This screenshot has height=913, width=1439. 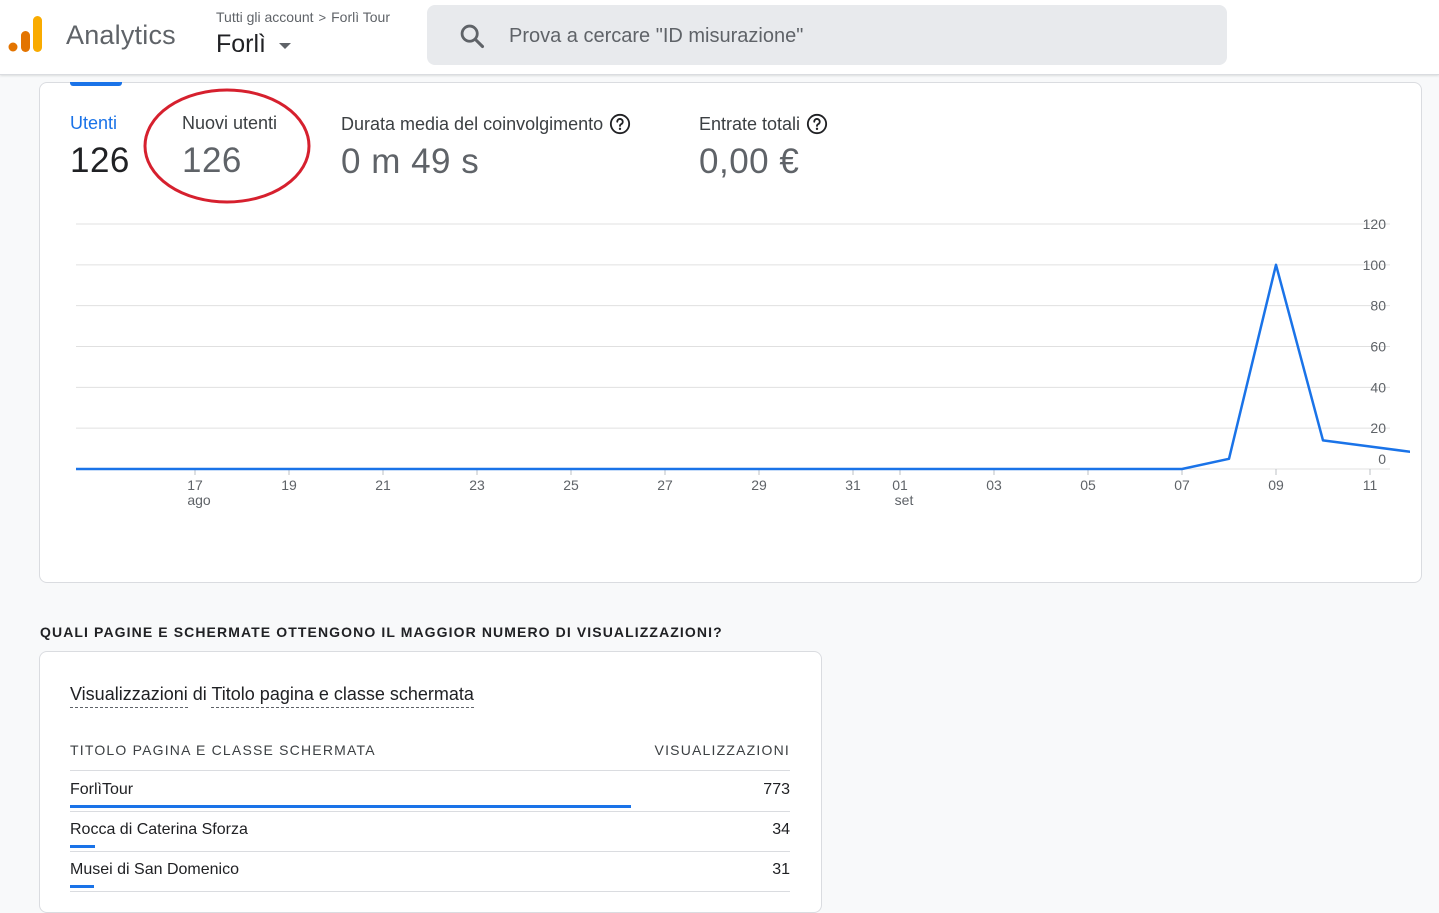 I want to click on x-tick-label: 29, so click(x=759, y=485).